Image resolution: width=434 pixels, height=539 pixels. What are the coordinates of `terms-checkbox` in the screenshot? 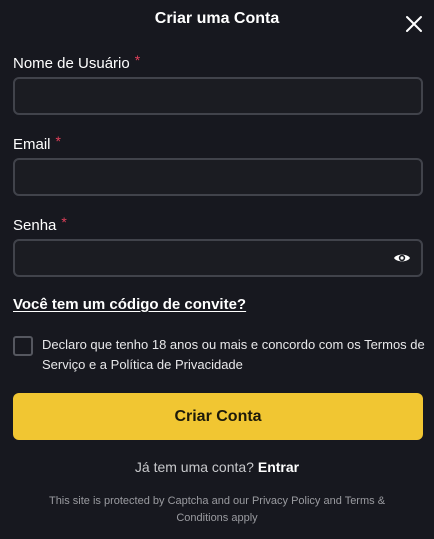 It's located at (23, 346).